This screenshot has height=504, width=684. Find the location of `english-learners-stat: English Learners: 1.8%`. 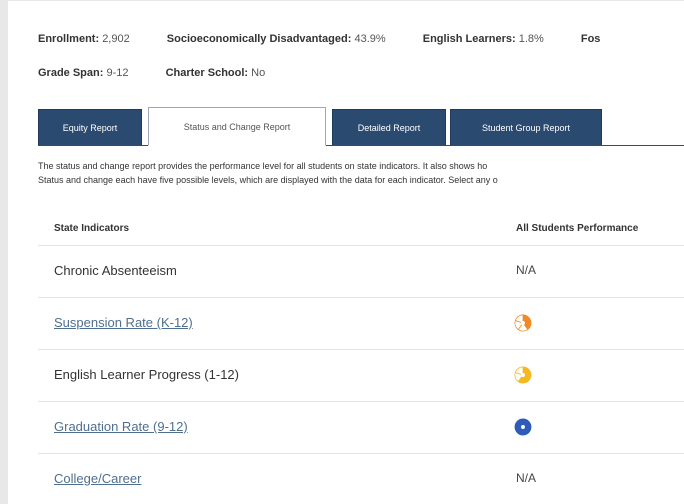

english-learners-stat: English Learners: 1.8% is located at coordinates (483, 39).